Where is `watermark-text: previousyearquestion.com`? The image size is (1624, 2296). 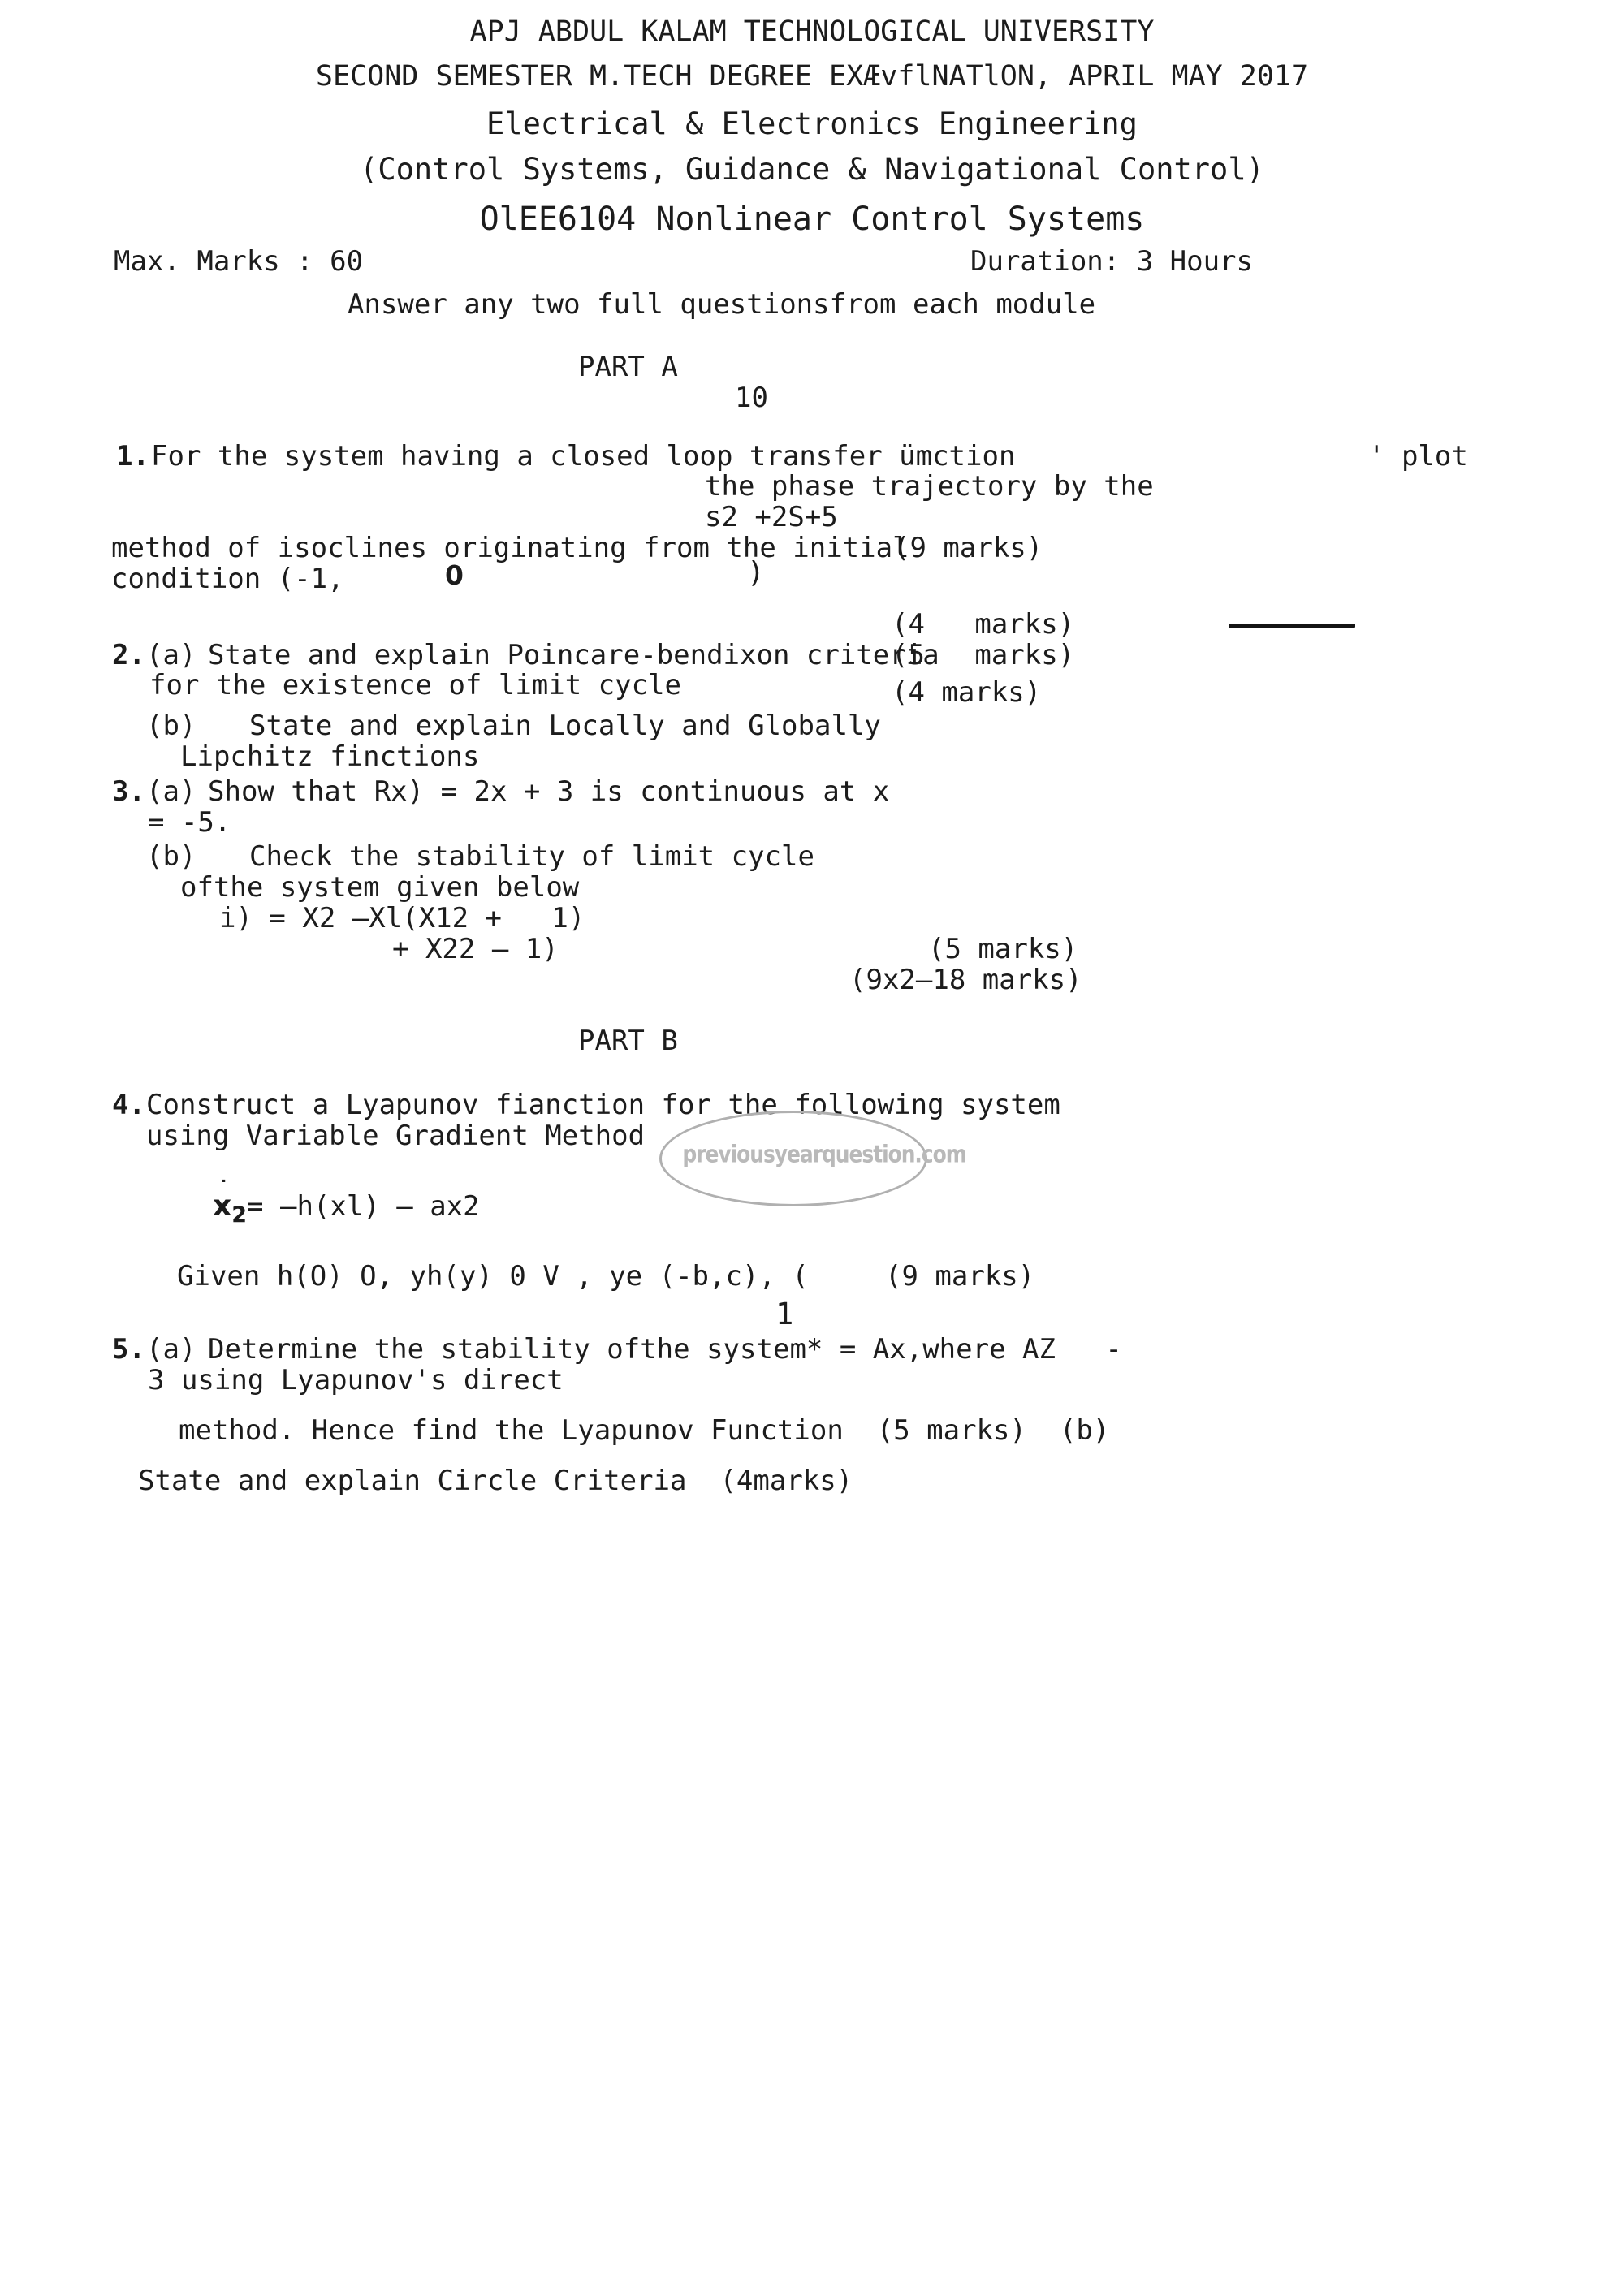
watermark-text: previousyearquestion.com is located at coordinates (824, 1154).